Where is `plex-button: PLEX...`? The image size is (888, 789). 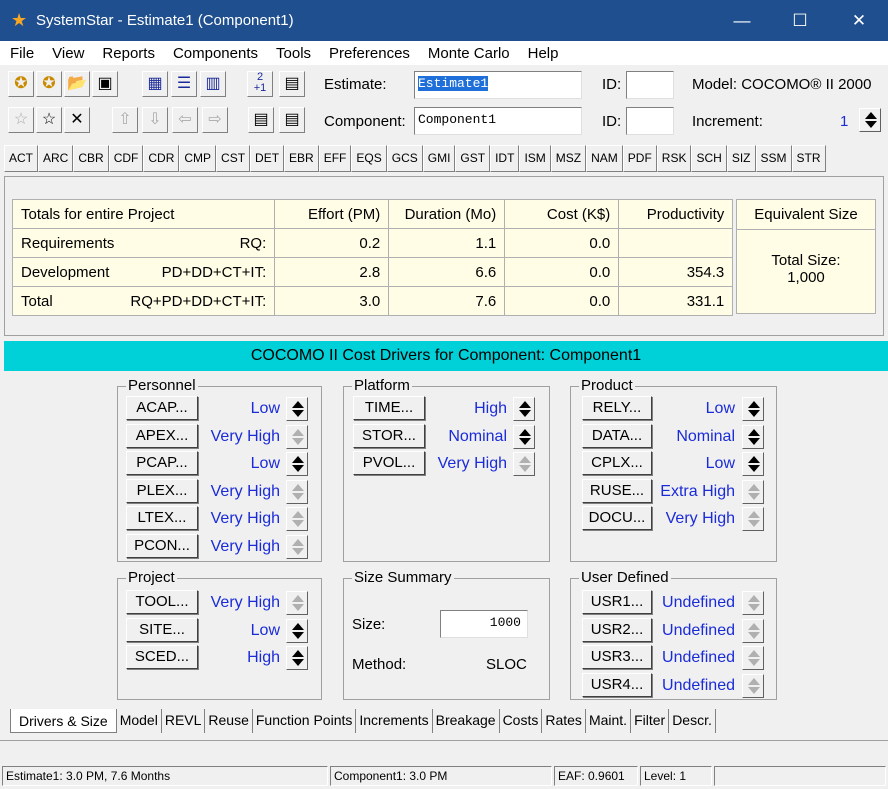 plex-button: PLEX... is located at coordinates (162, 491).